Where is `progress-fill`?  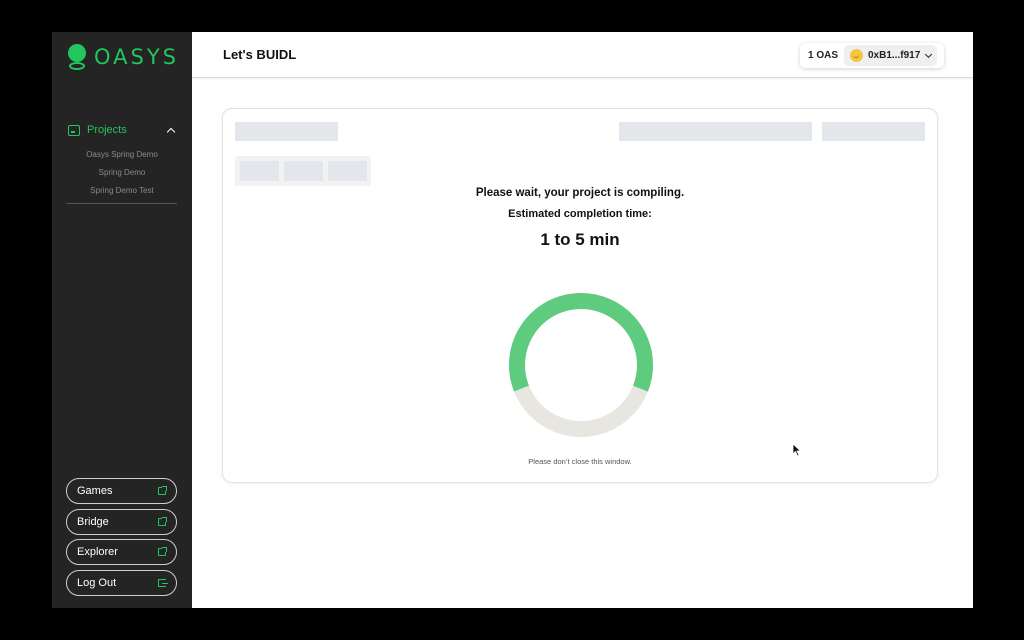
progress-fill is located at coordinates (581, 365).